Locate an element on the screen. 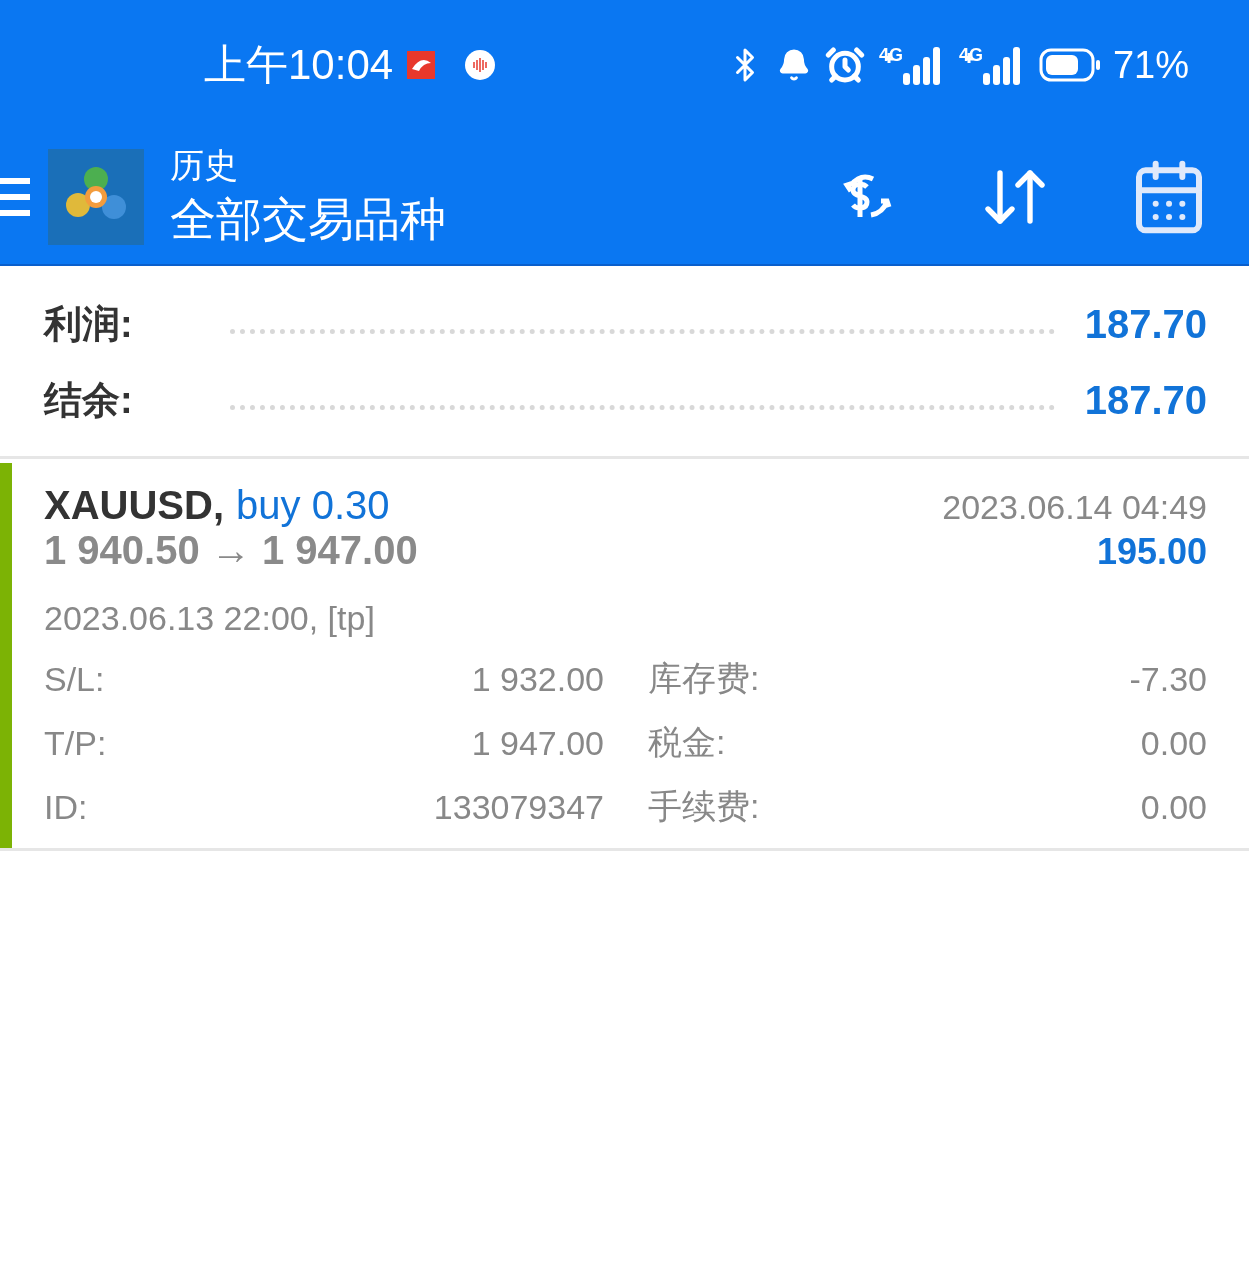  detail-label: 税金: is located at coordinates (687, 742).